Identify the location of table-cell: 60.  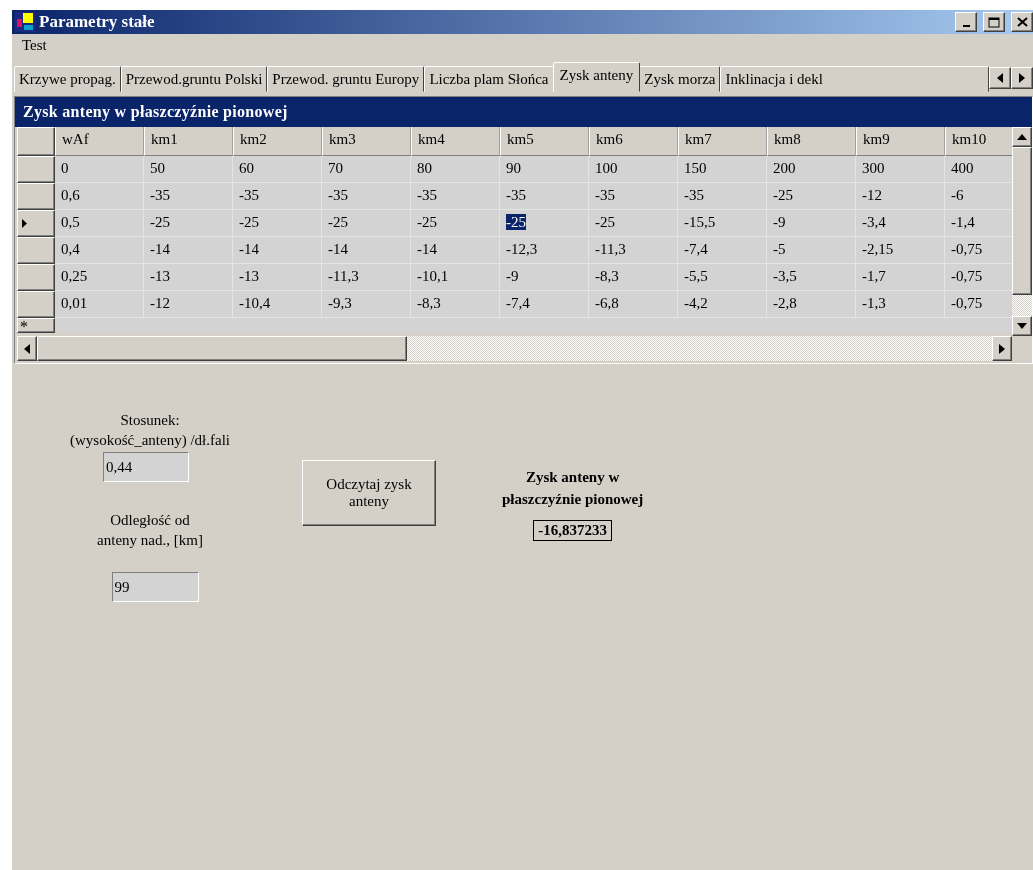
(246, 168).